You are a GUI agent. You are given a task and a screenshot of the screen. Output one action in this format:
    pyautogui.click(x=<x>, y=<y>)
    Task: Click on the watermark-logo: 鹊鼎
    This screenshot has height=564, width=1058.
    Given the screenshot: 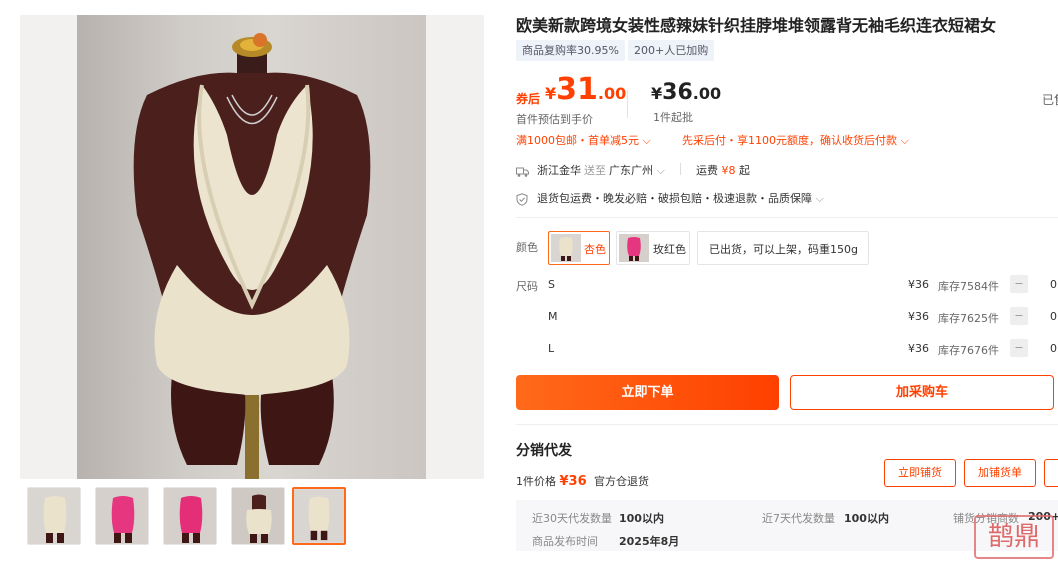 What is the action you would take?
    pyautogui.click(x=1014, y=537)
    